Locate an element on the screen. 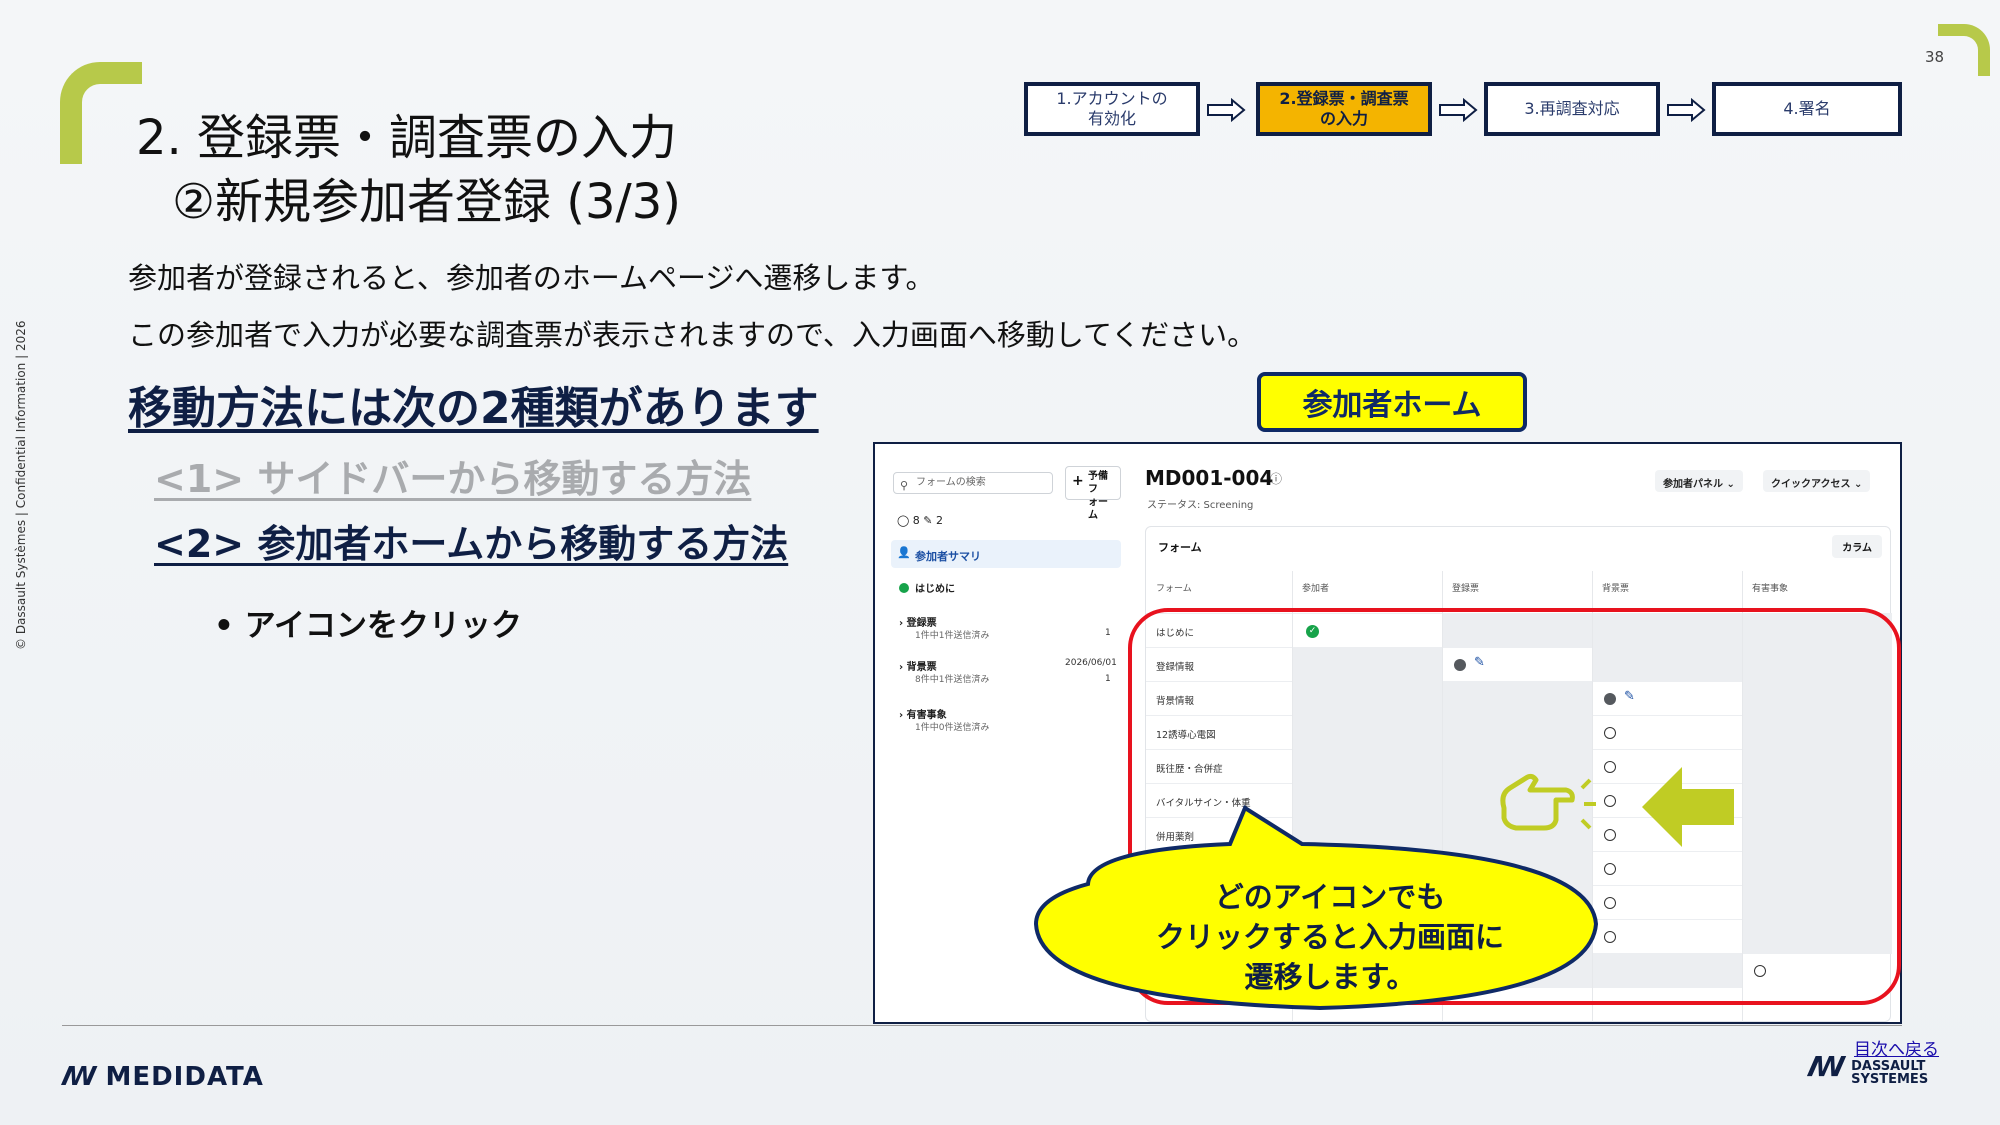 The image size is (2000, 1125). preliminary-form-button: + 予備フ ォーム is located at coordinates (1093, 493).